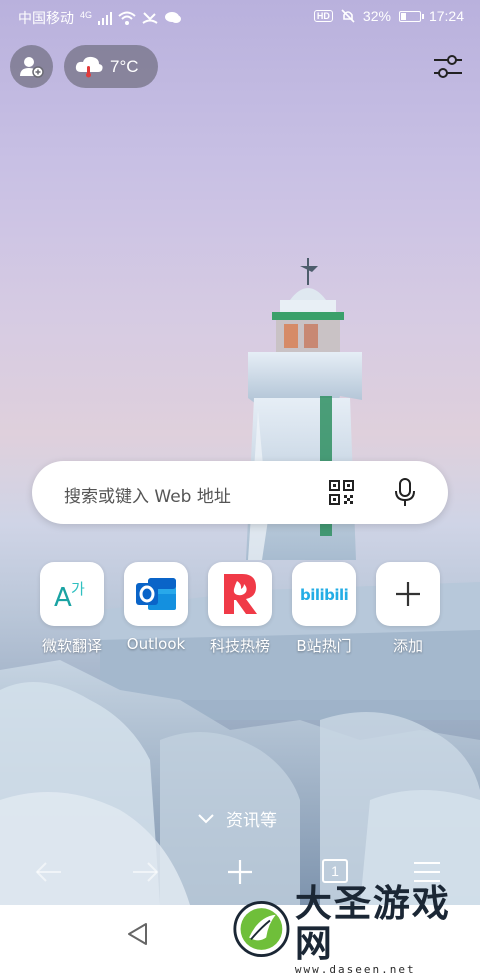  I want to click on shortcut-label: 添加, so click(407, 646).